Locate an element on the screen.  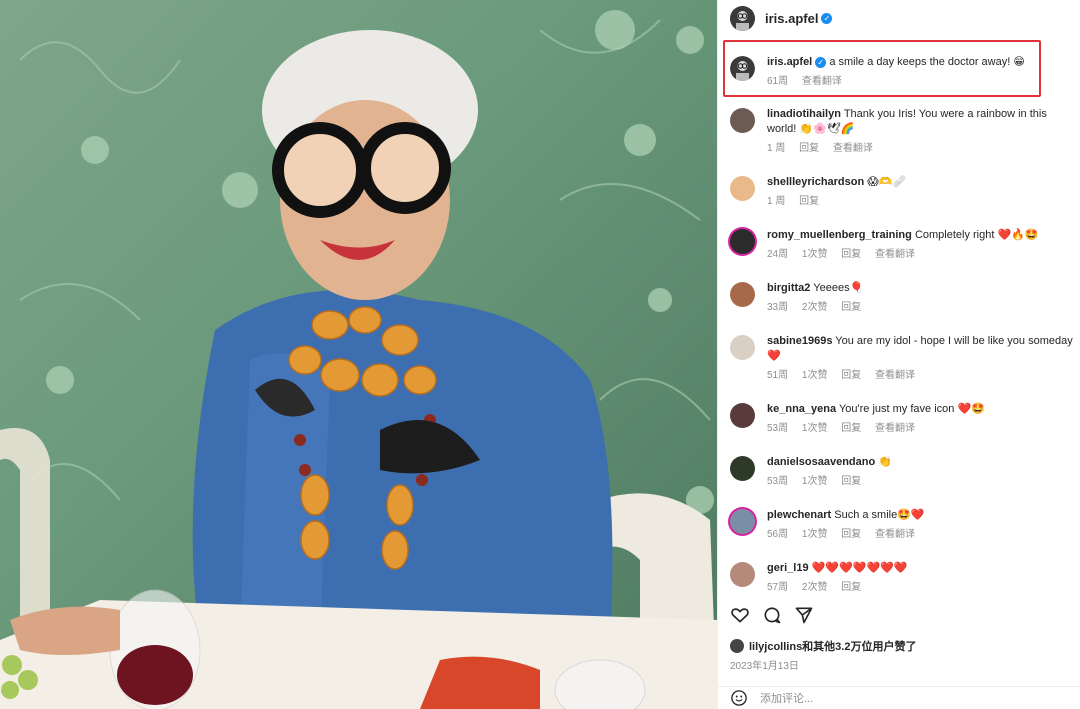
caption-time: 61周 is located at coordinates (778, 81).